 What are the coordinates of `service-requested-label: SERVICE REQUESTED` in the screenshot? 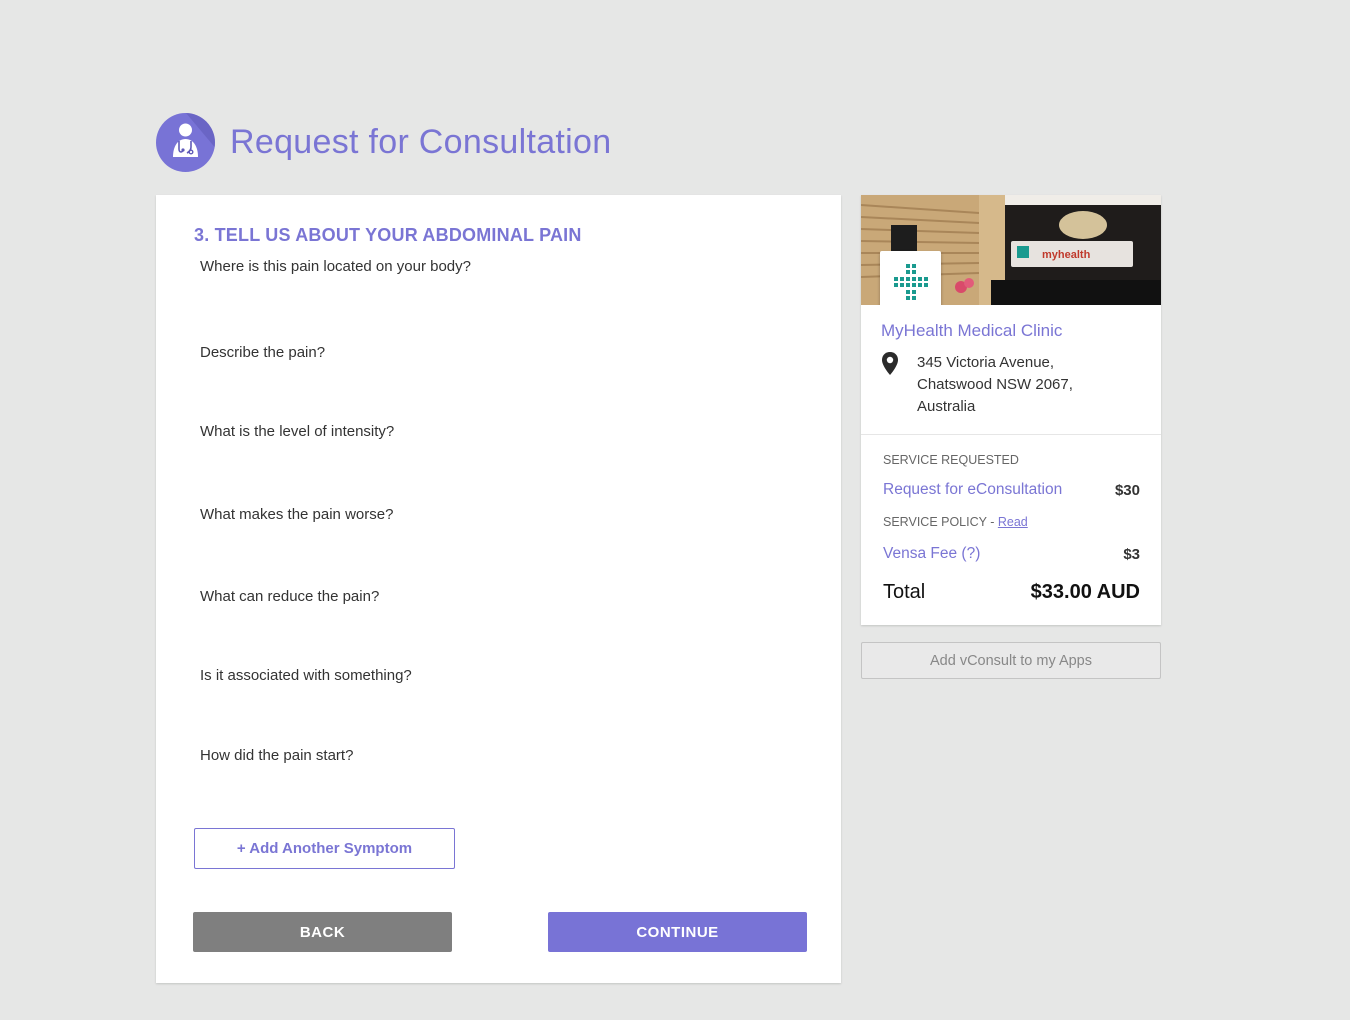 It's located at (951, 460).